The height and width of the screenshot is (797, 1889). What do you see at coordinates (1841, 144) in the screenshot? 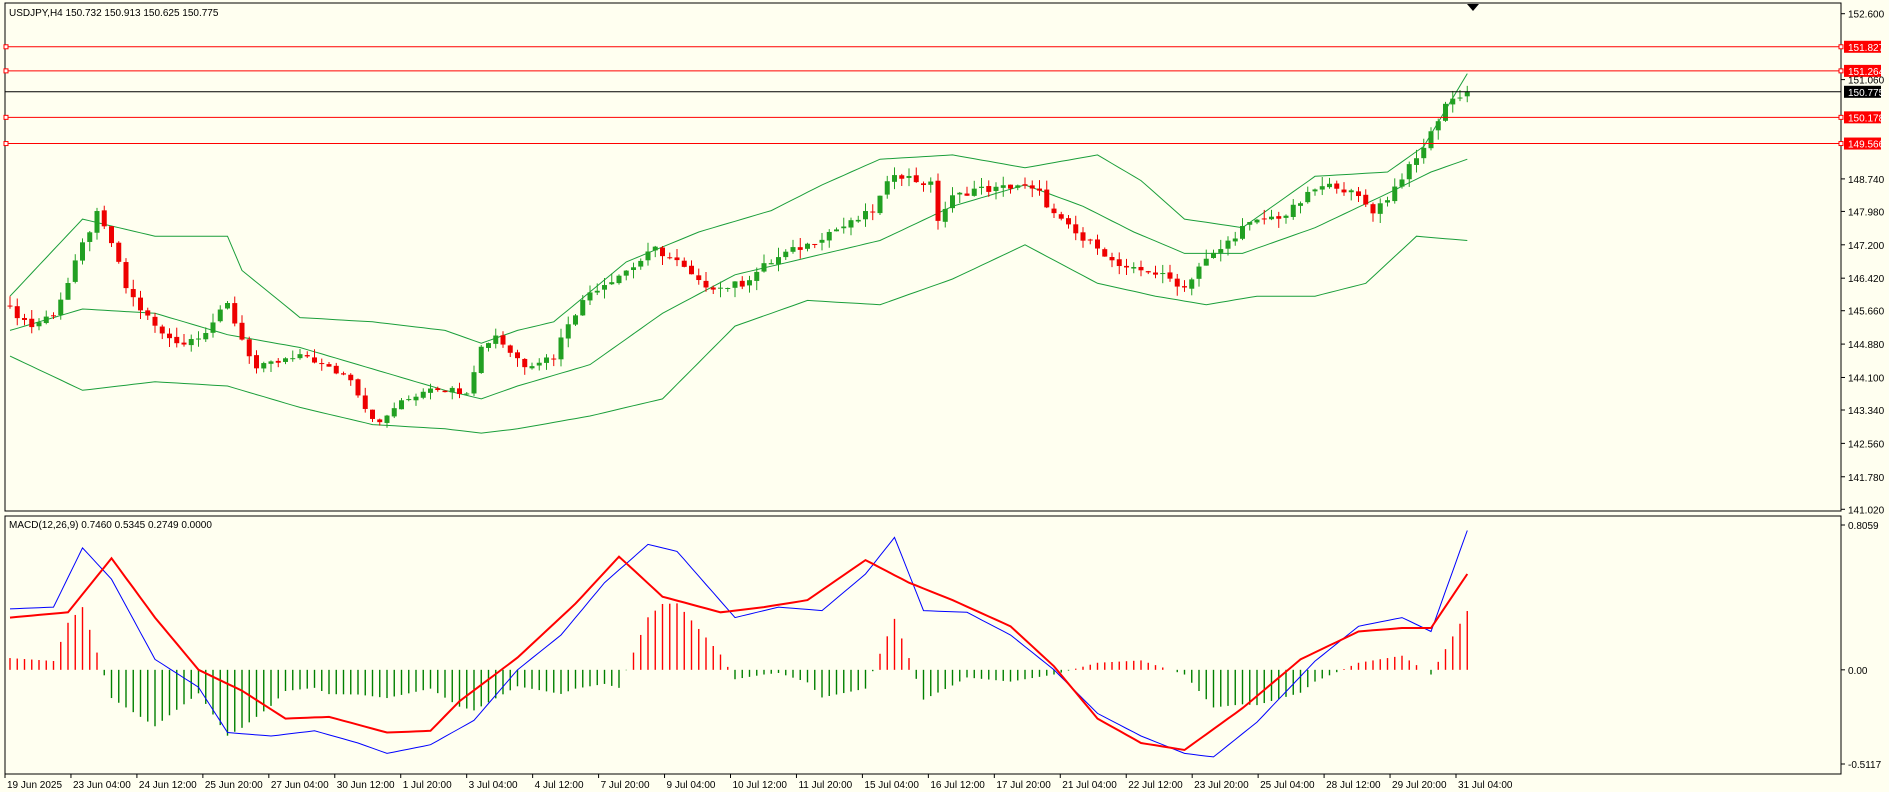
I see `level-anchor-right` at bounding box center [1841, 144].